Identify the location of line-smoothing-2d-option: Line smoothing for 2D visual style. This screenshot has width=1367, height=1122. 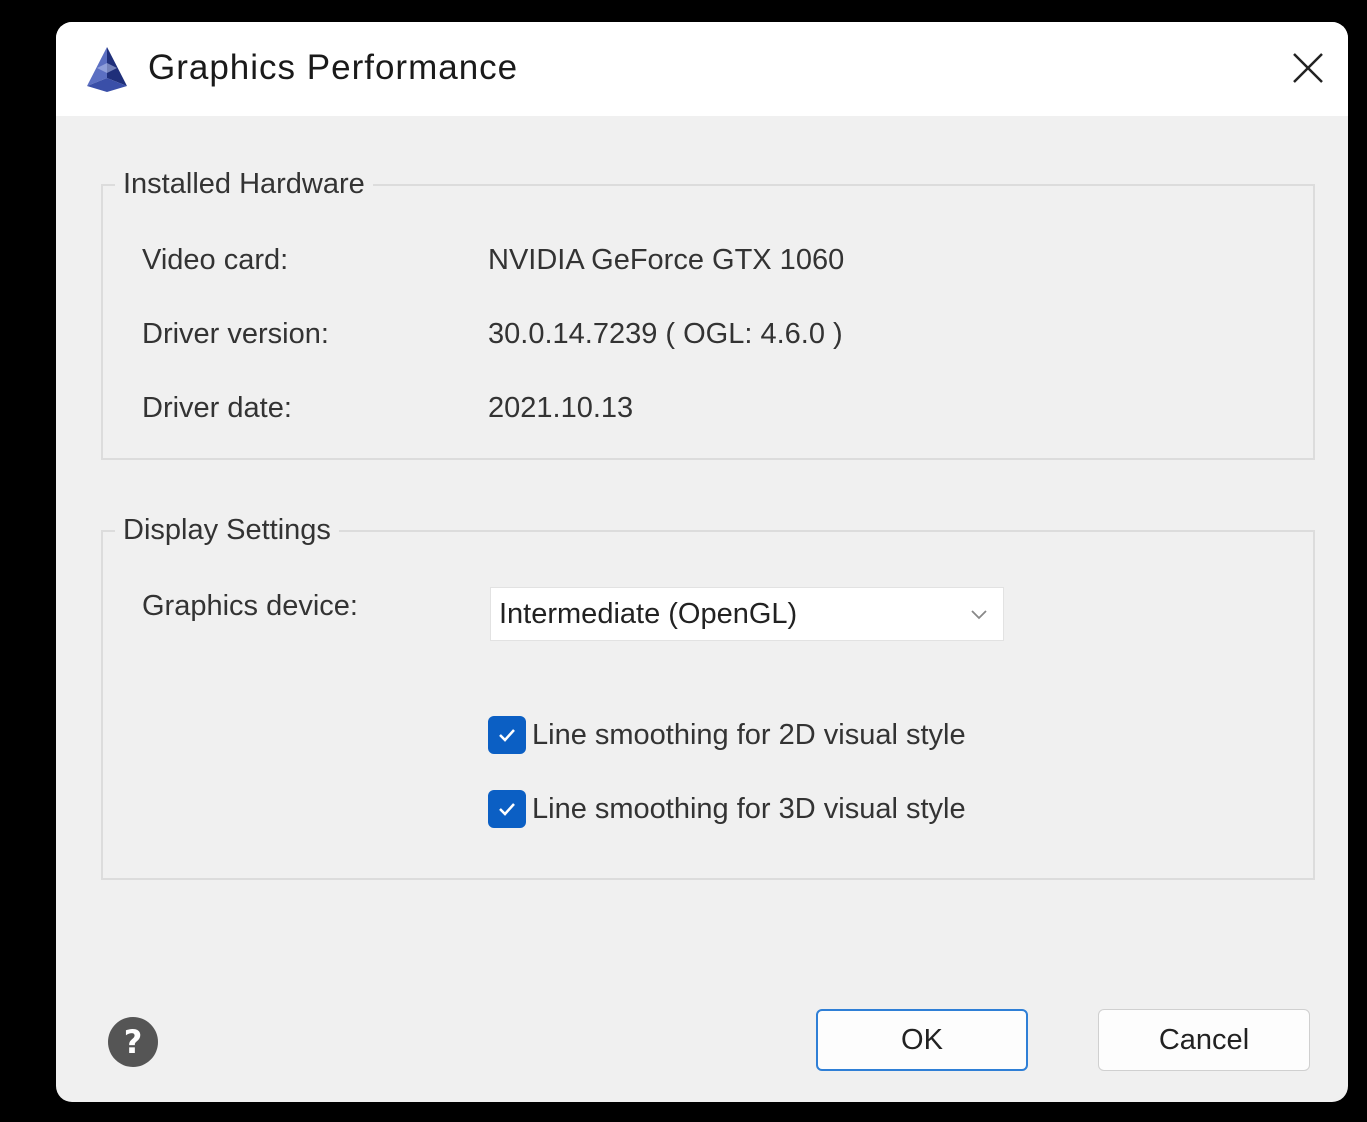
(727, 735).